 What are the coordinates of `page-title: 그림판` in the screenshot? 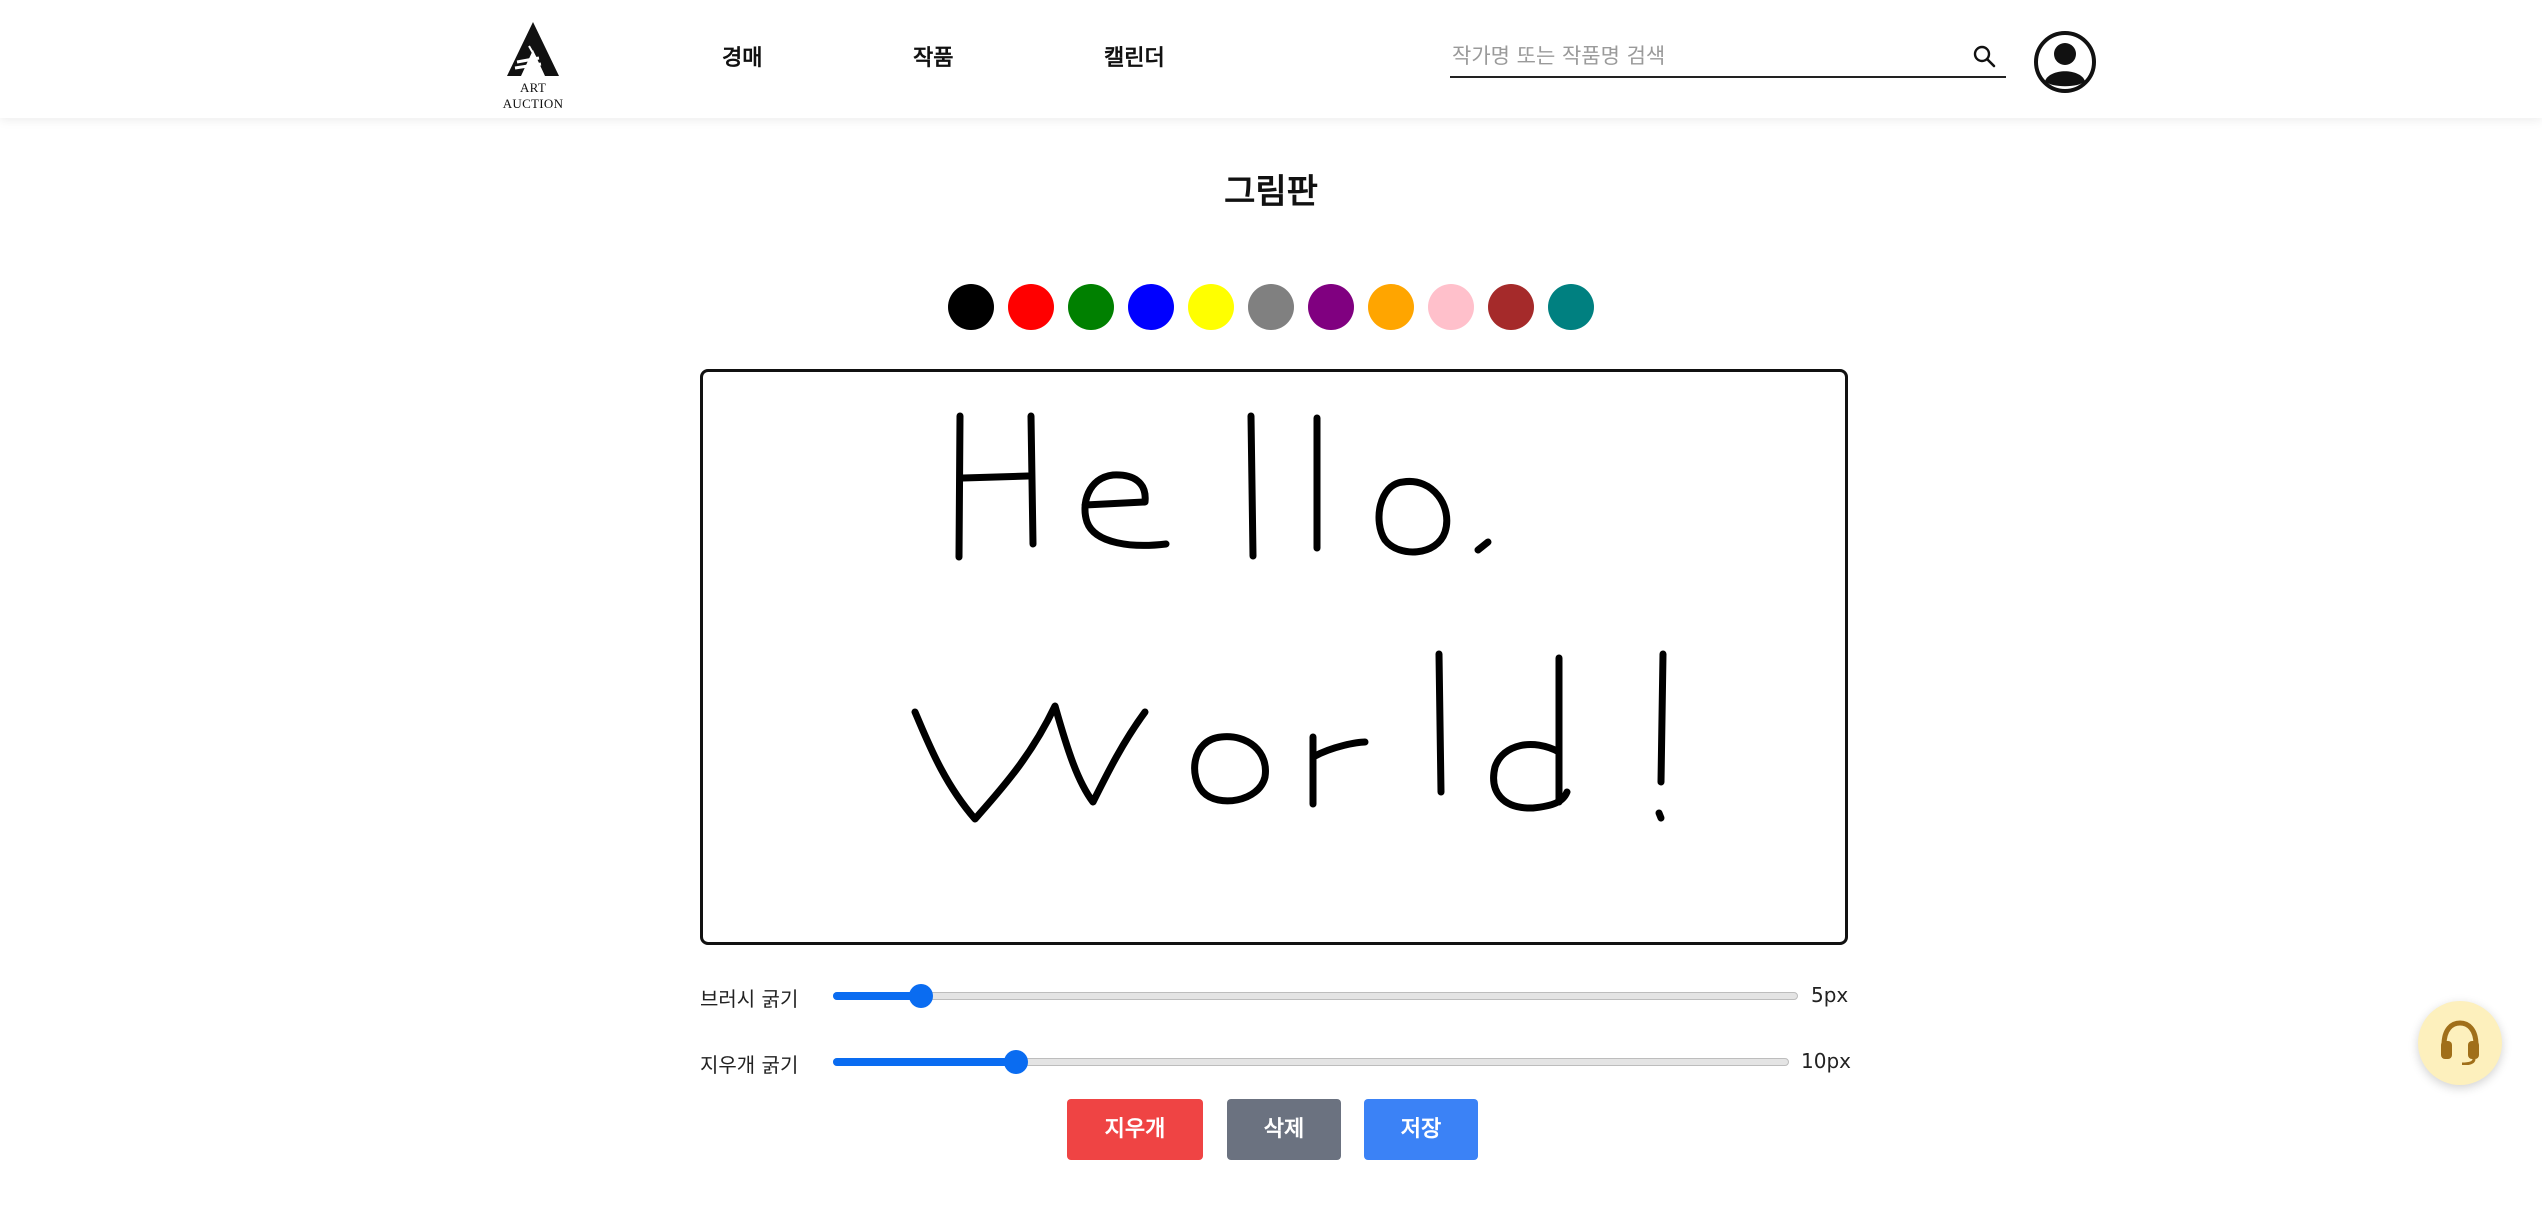 It's located at (1271, 192).